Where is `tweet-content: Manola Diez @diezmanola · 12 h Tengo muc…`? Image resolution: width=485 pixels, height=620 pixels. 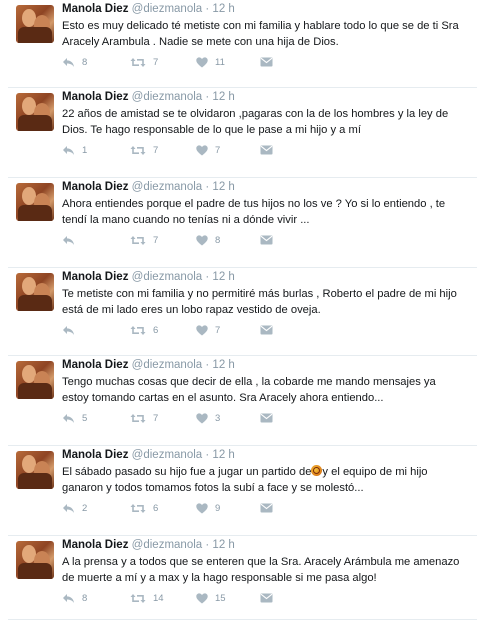 tweet-content: Manola Diez @diezmanola · 12 h Tengo muc… is located at coordinates (268, 382).